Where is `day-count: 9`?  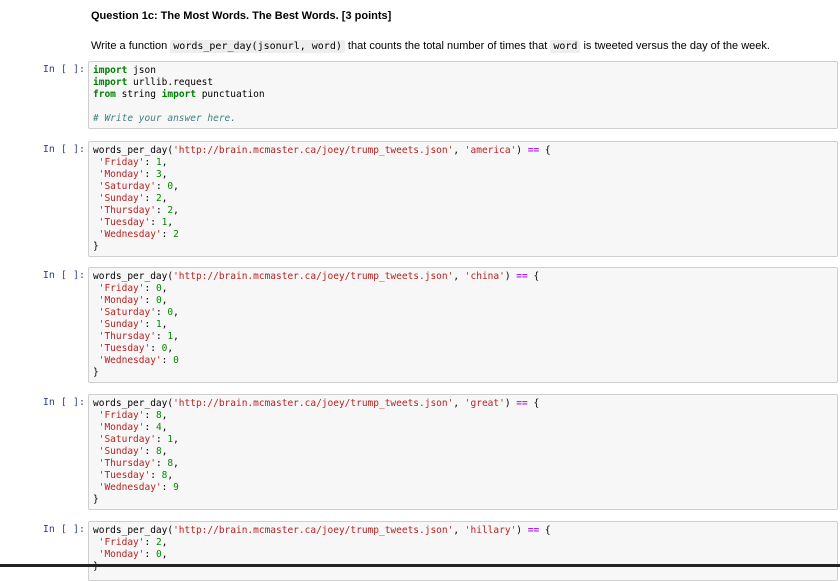
day-count: 9 is located at coordinates (176, 487).